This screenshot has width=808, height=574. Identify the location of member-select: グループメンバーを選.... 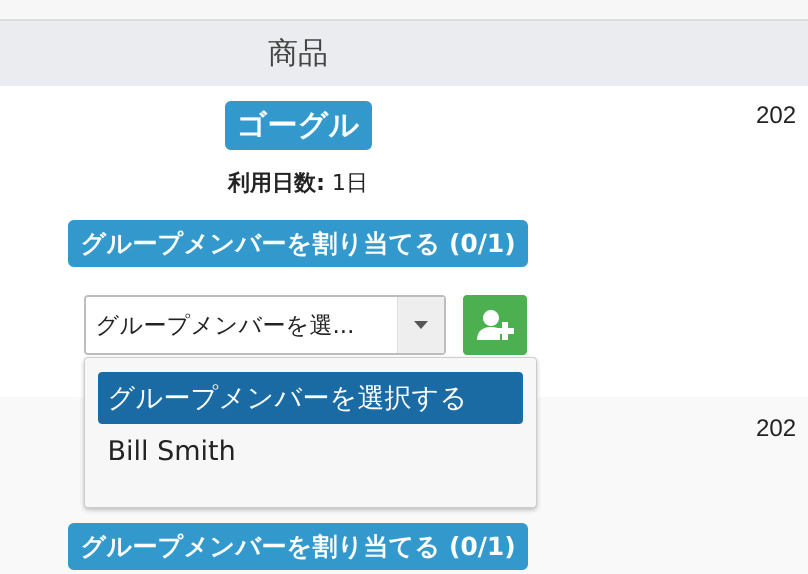
(265, 325).